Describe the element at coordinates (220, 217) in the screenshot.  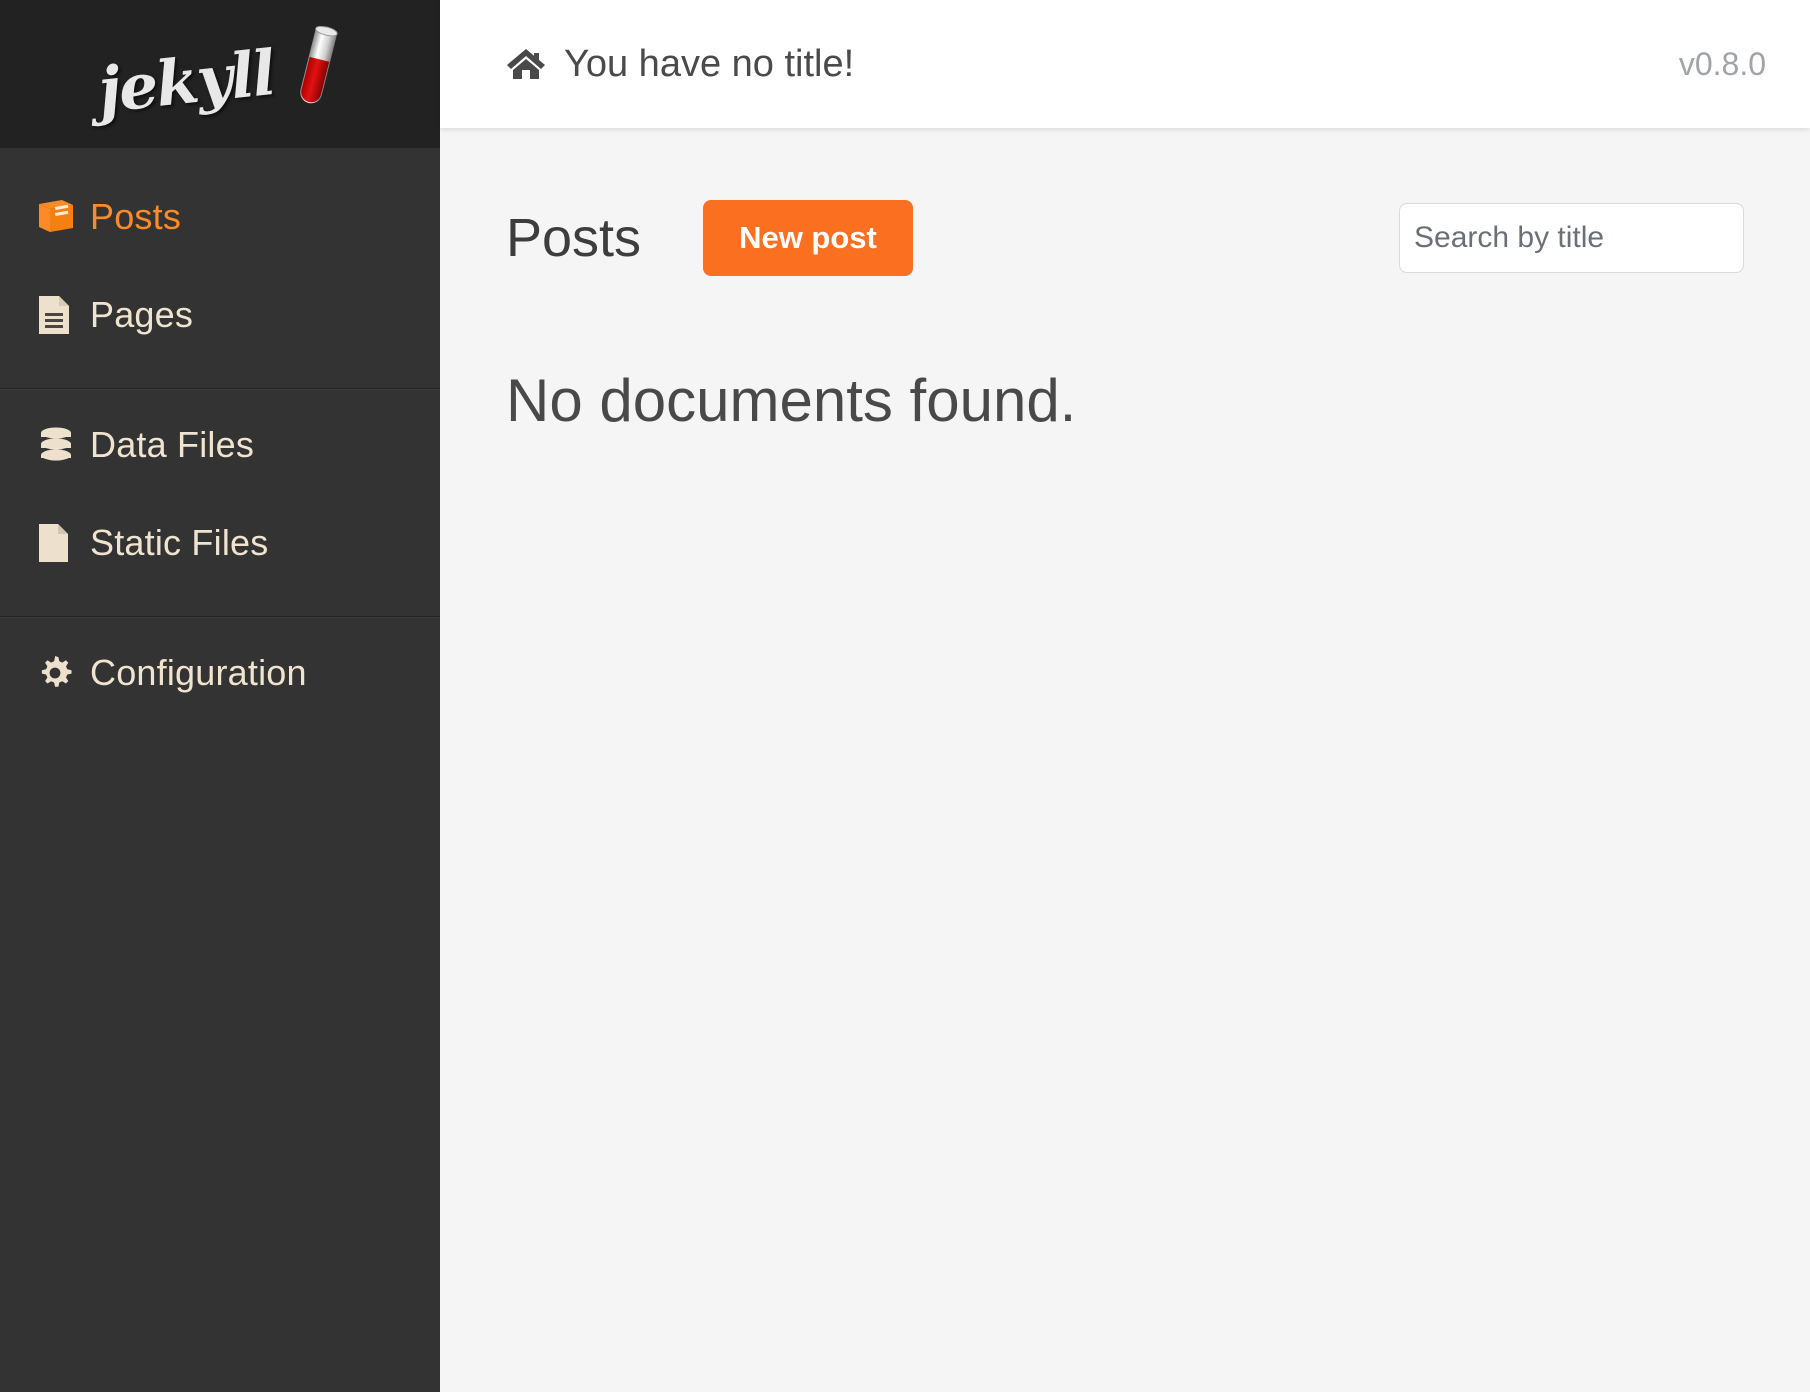
I see `sidebar-item-posts: Posts` at that location.